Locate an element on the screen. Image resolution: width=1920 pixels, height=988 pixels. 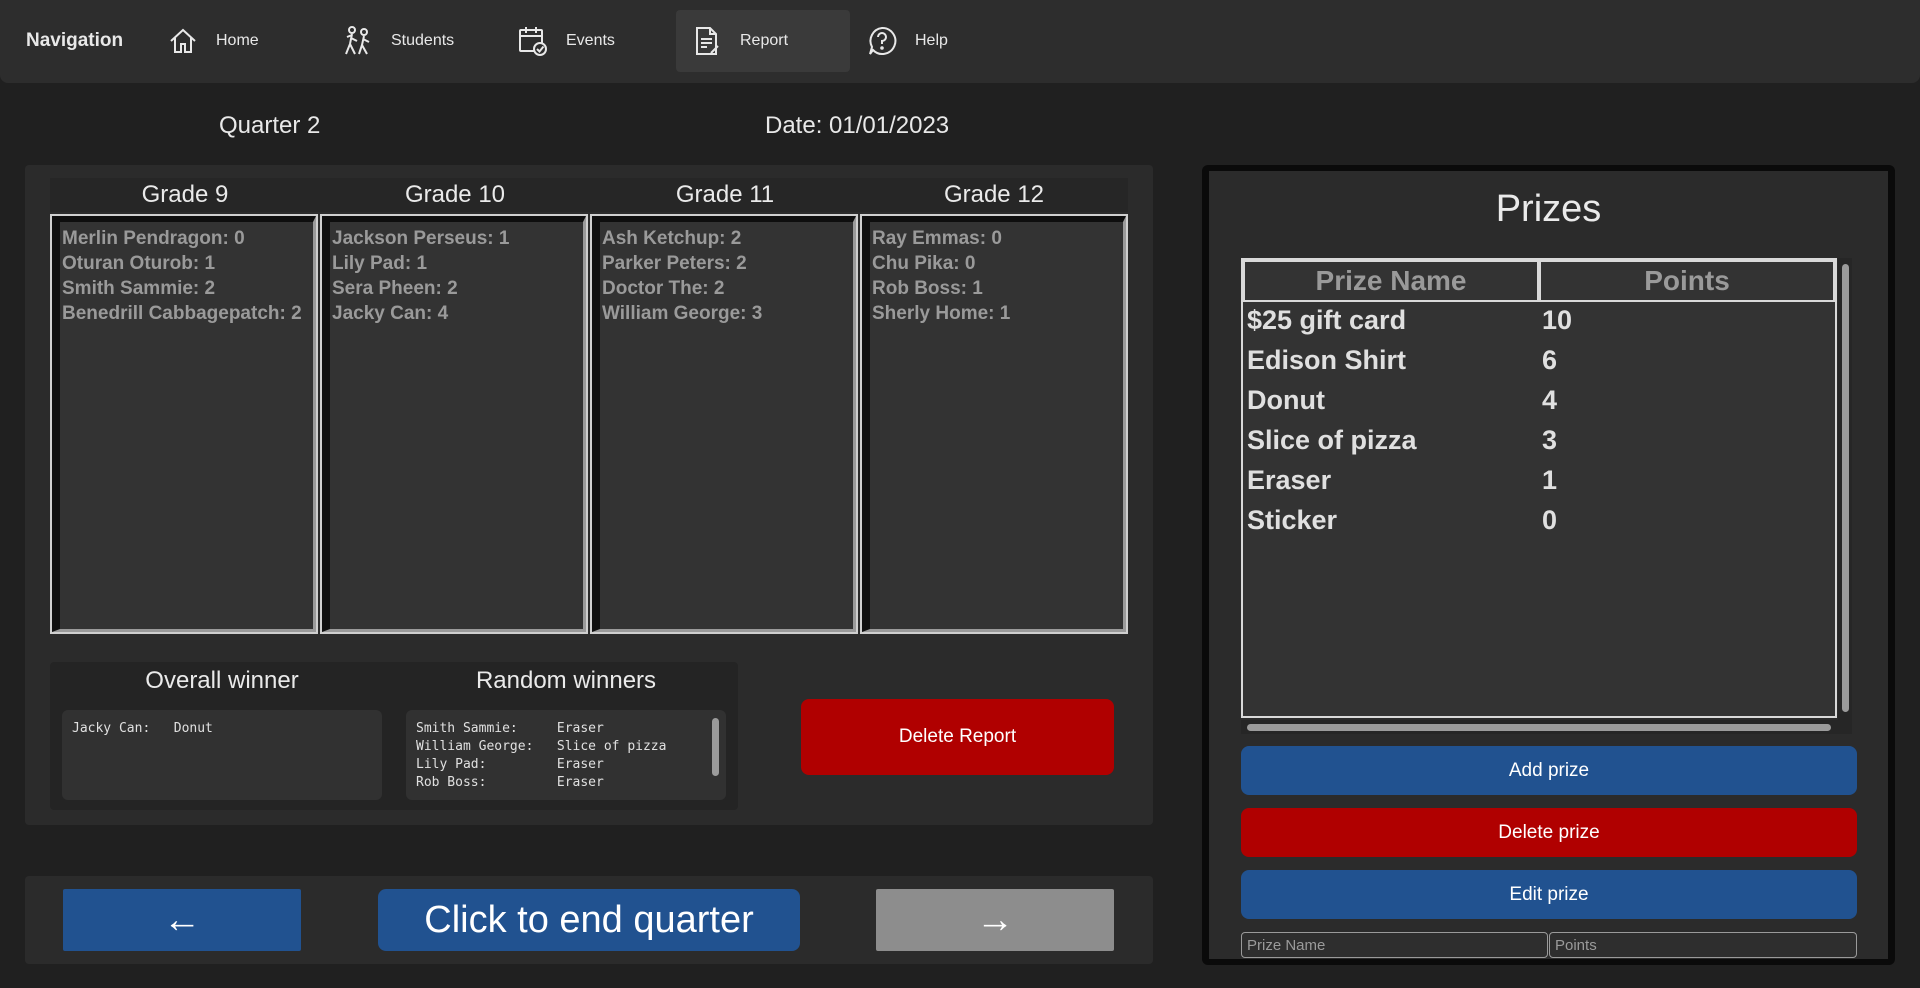
grade-12-header: Grade 12 is located at coordinates (994, 195).